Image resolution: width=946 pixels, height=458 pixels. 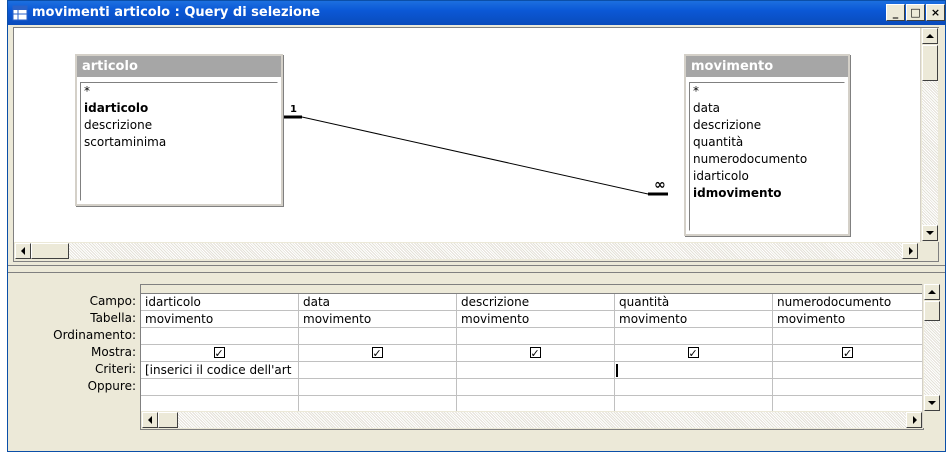 I want to click on minimize-button: _, so click(x=895, y=12).